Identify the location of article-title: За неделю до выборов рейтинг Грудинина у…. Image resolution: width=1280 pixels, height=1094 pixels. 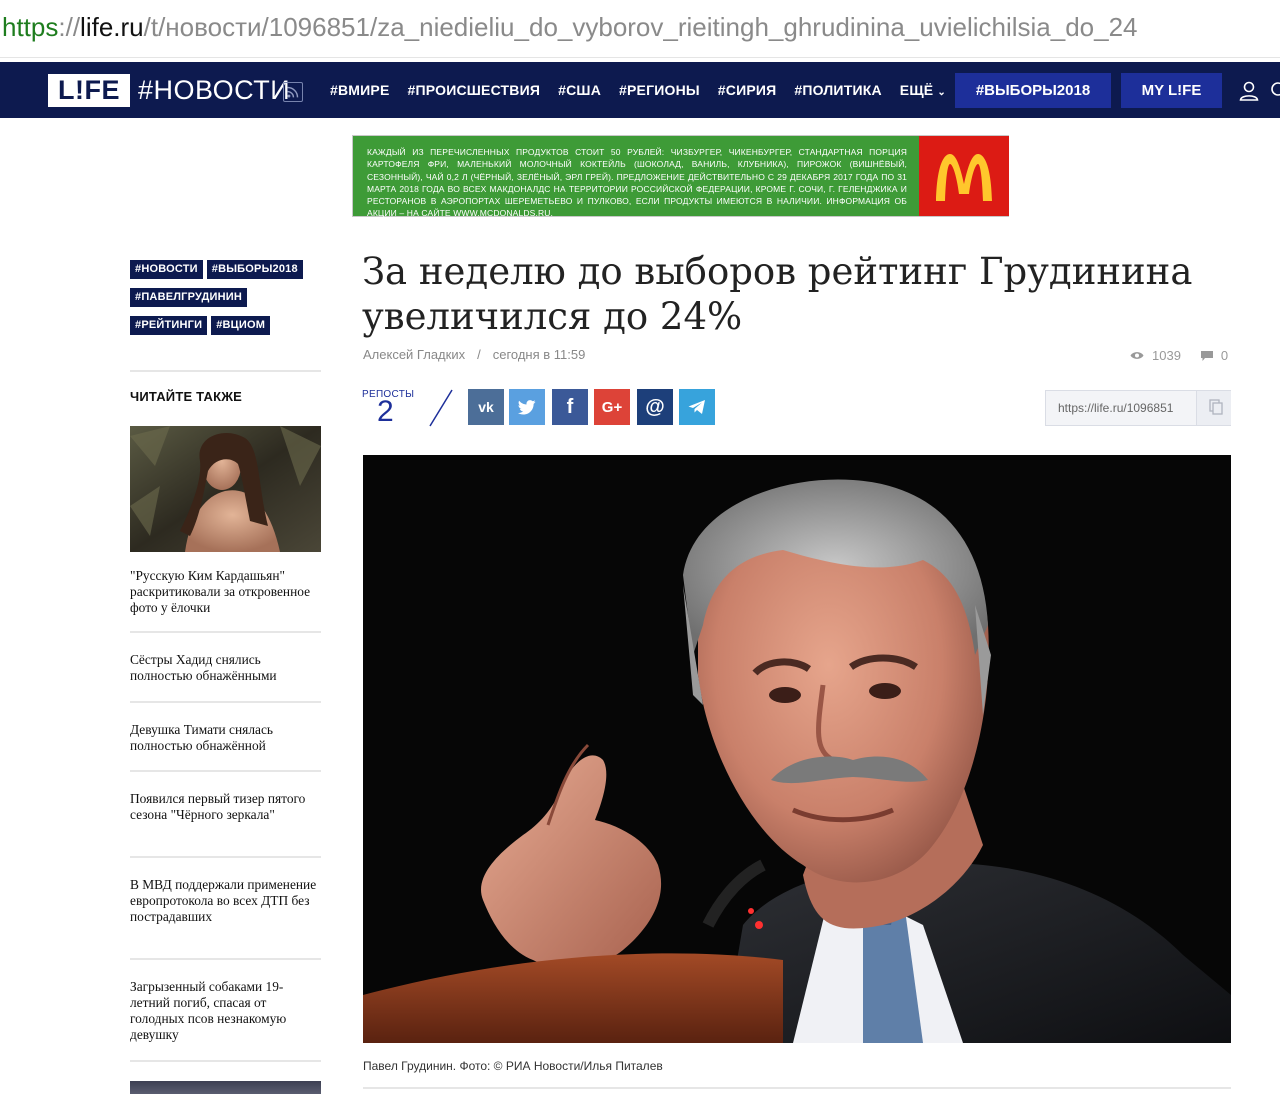
(777, 294).